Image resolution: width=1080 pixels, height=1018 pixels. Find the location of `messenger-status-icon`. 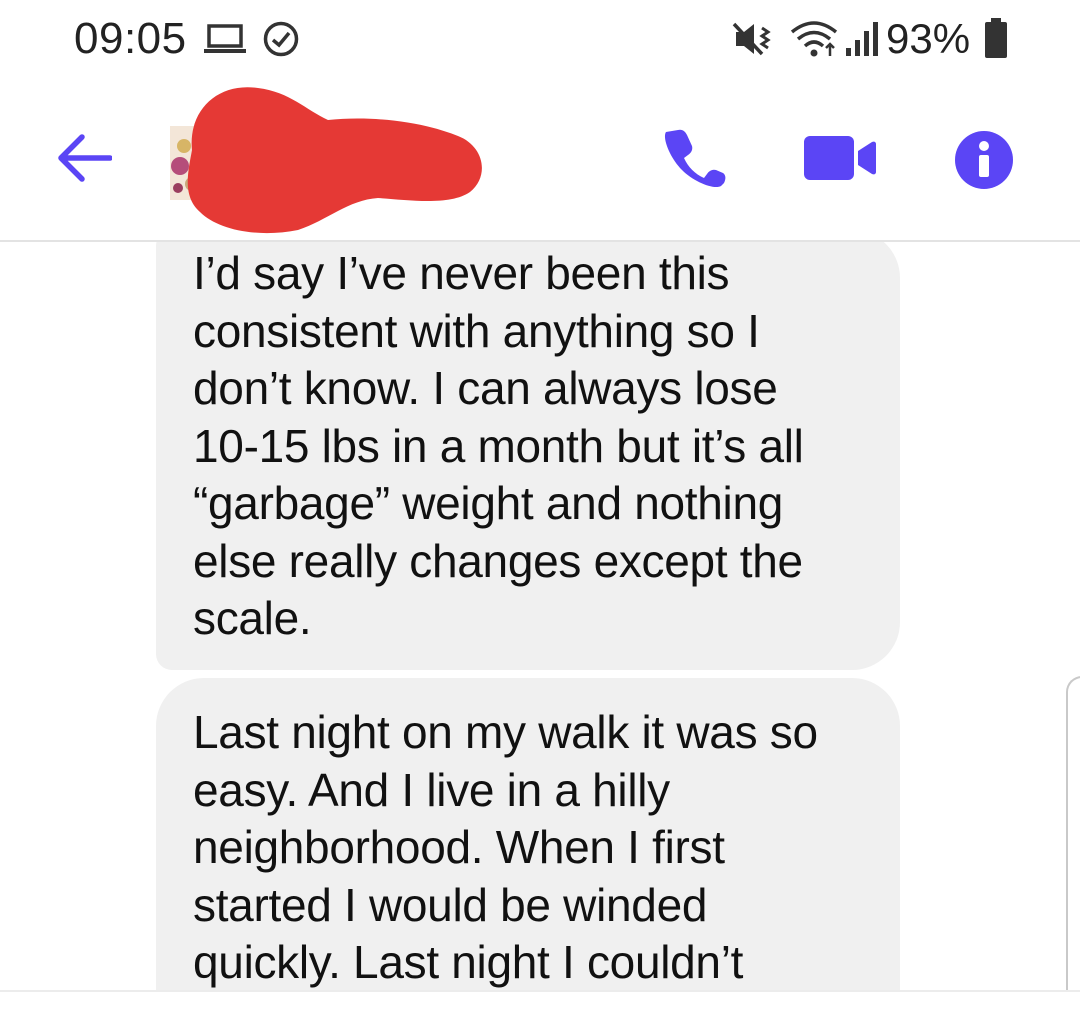

messenger-status-icon is located at coordinates (281, 39).